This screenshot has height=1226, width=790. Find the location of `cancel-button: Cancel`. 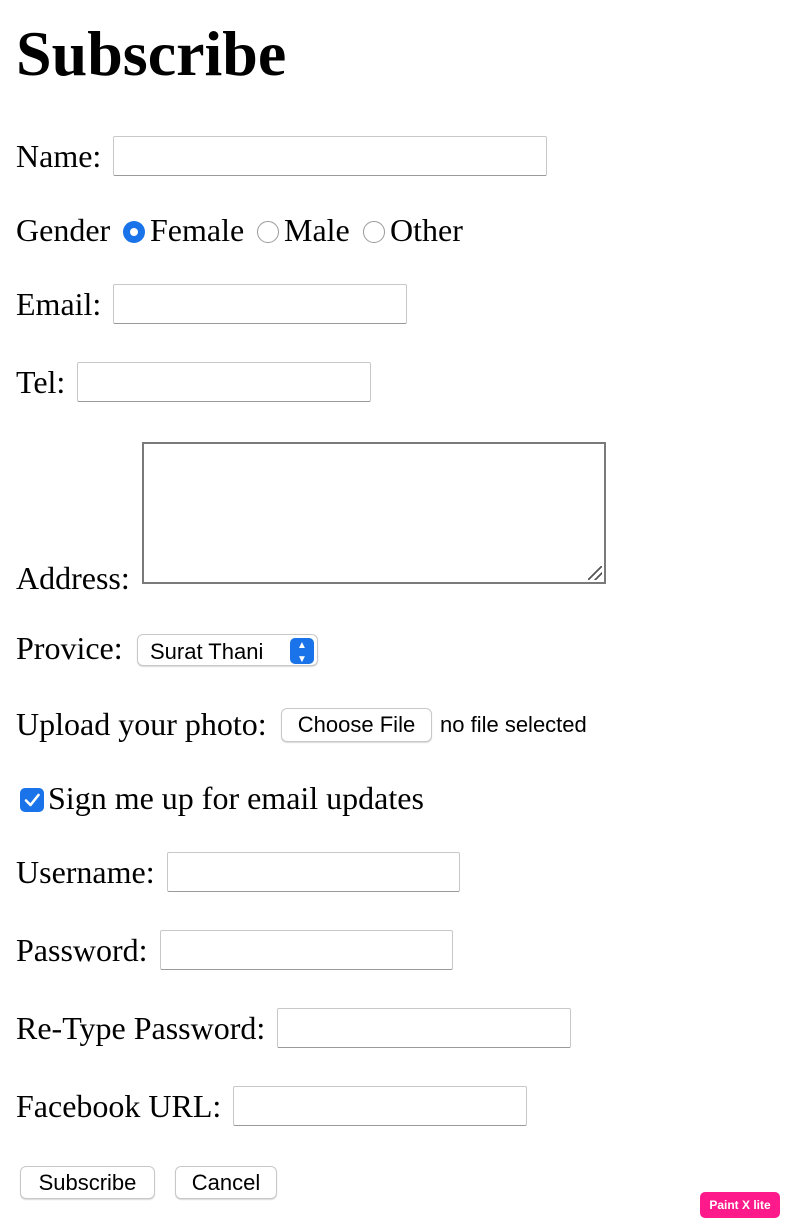

cancel-button: Cancel is located at coordinates (226, 1182).